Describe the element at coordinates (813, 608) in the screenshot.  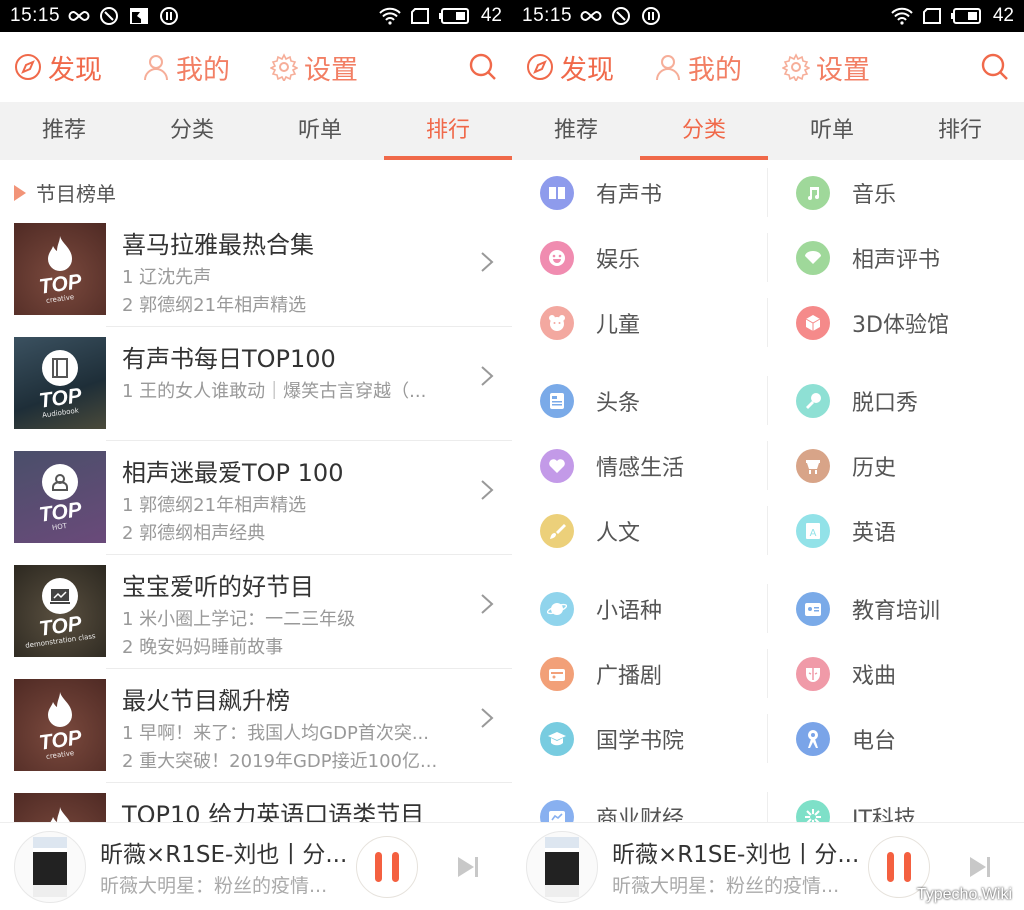
I see `id-card-icon` at that location.